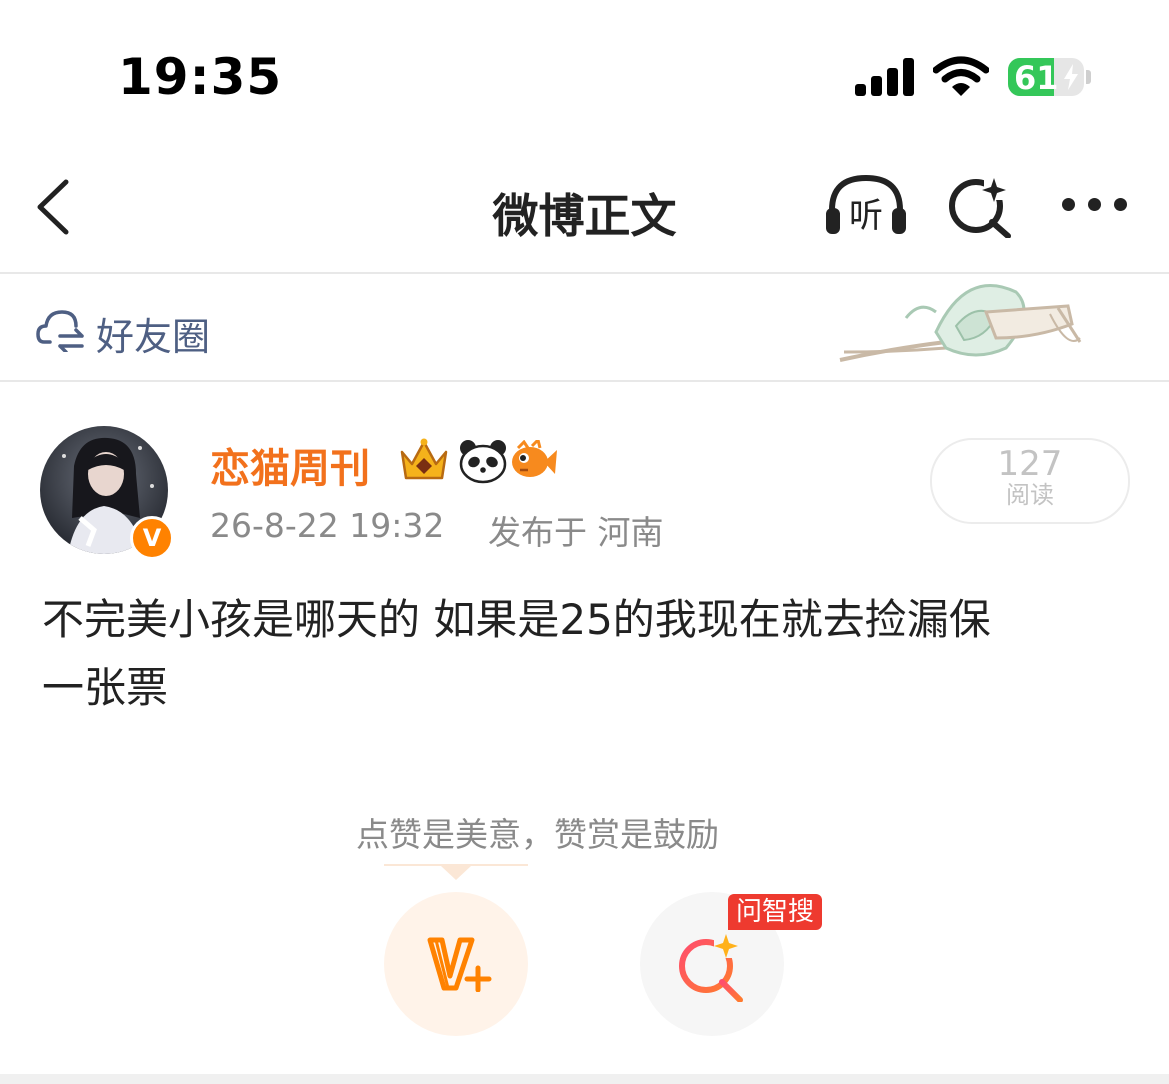 The image size is (1169, 1084). I want to click on reward-button, so click(456, 964).